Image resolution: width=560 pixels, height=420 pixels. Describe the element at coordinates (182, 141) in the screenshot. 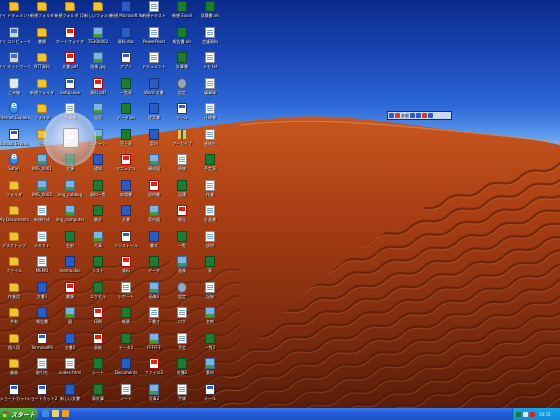

I see `desktop-icon: アーカイブ` at that location.